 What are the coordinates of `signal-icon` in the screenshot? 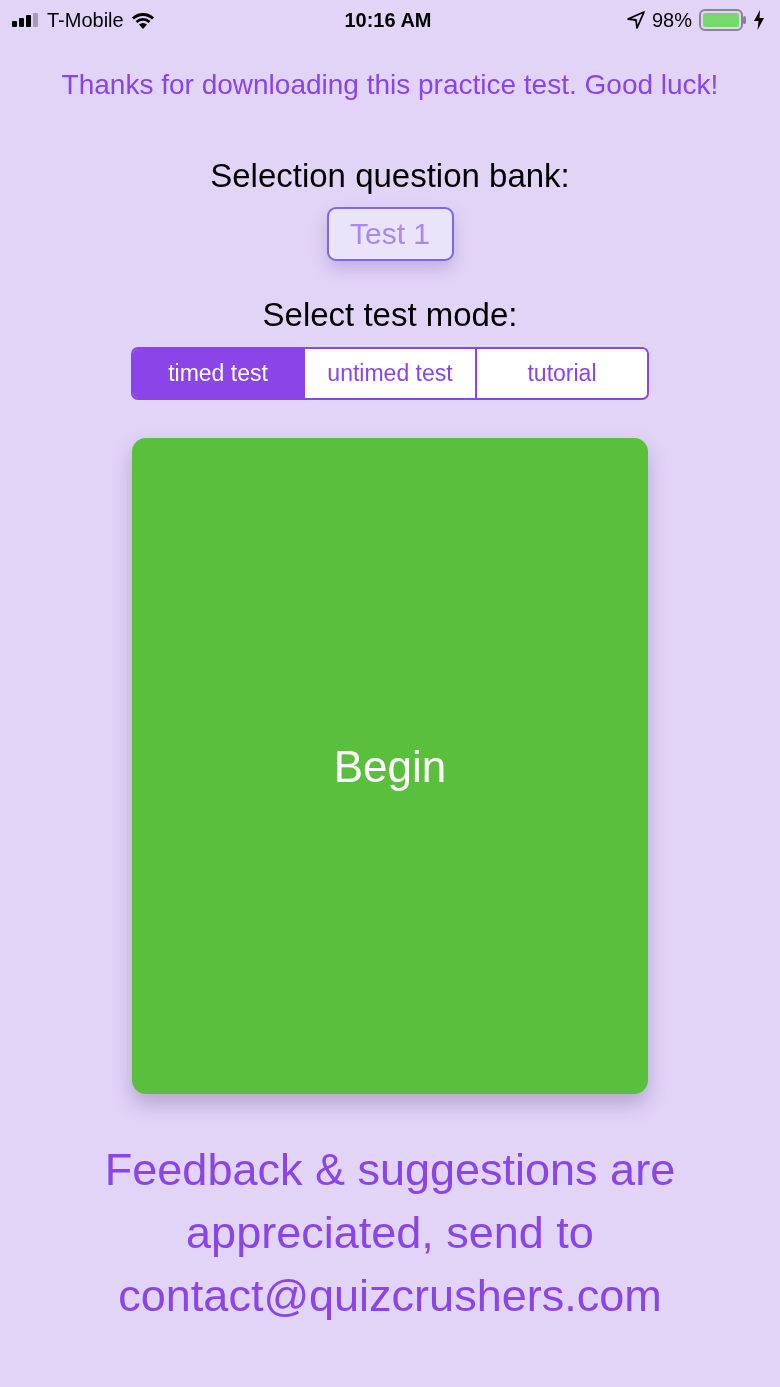 It's located at (26, 20).